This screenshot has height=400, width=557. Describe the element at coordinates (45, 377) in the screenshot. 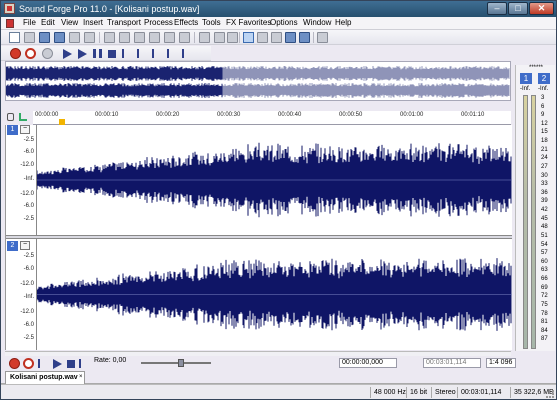

I see `tab-kolisani-postup: Kolisani postup.wav` at that location.